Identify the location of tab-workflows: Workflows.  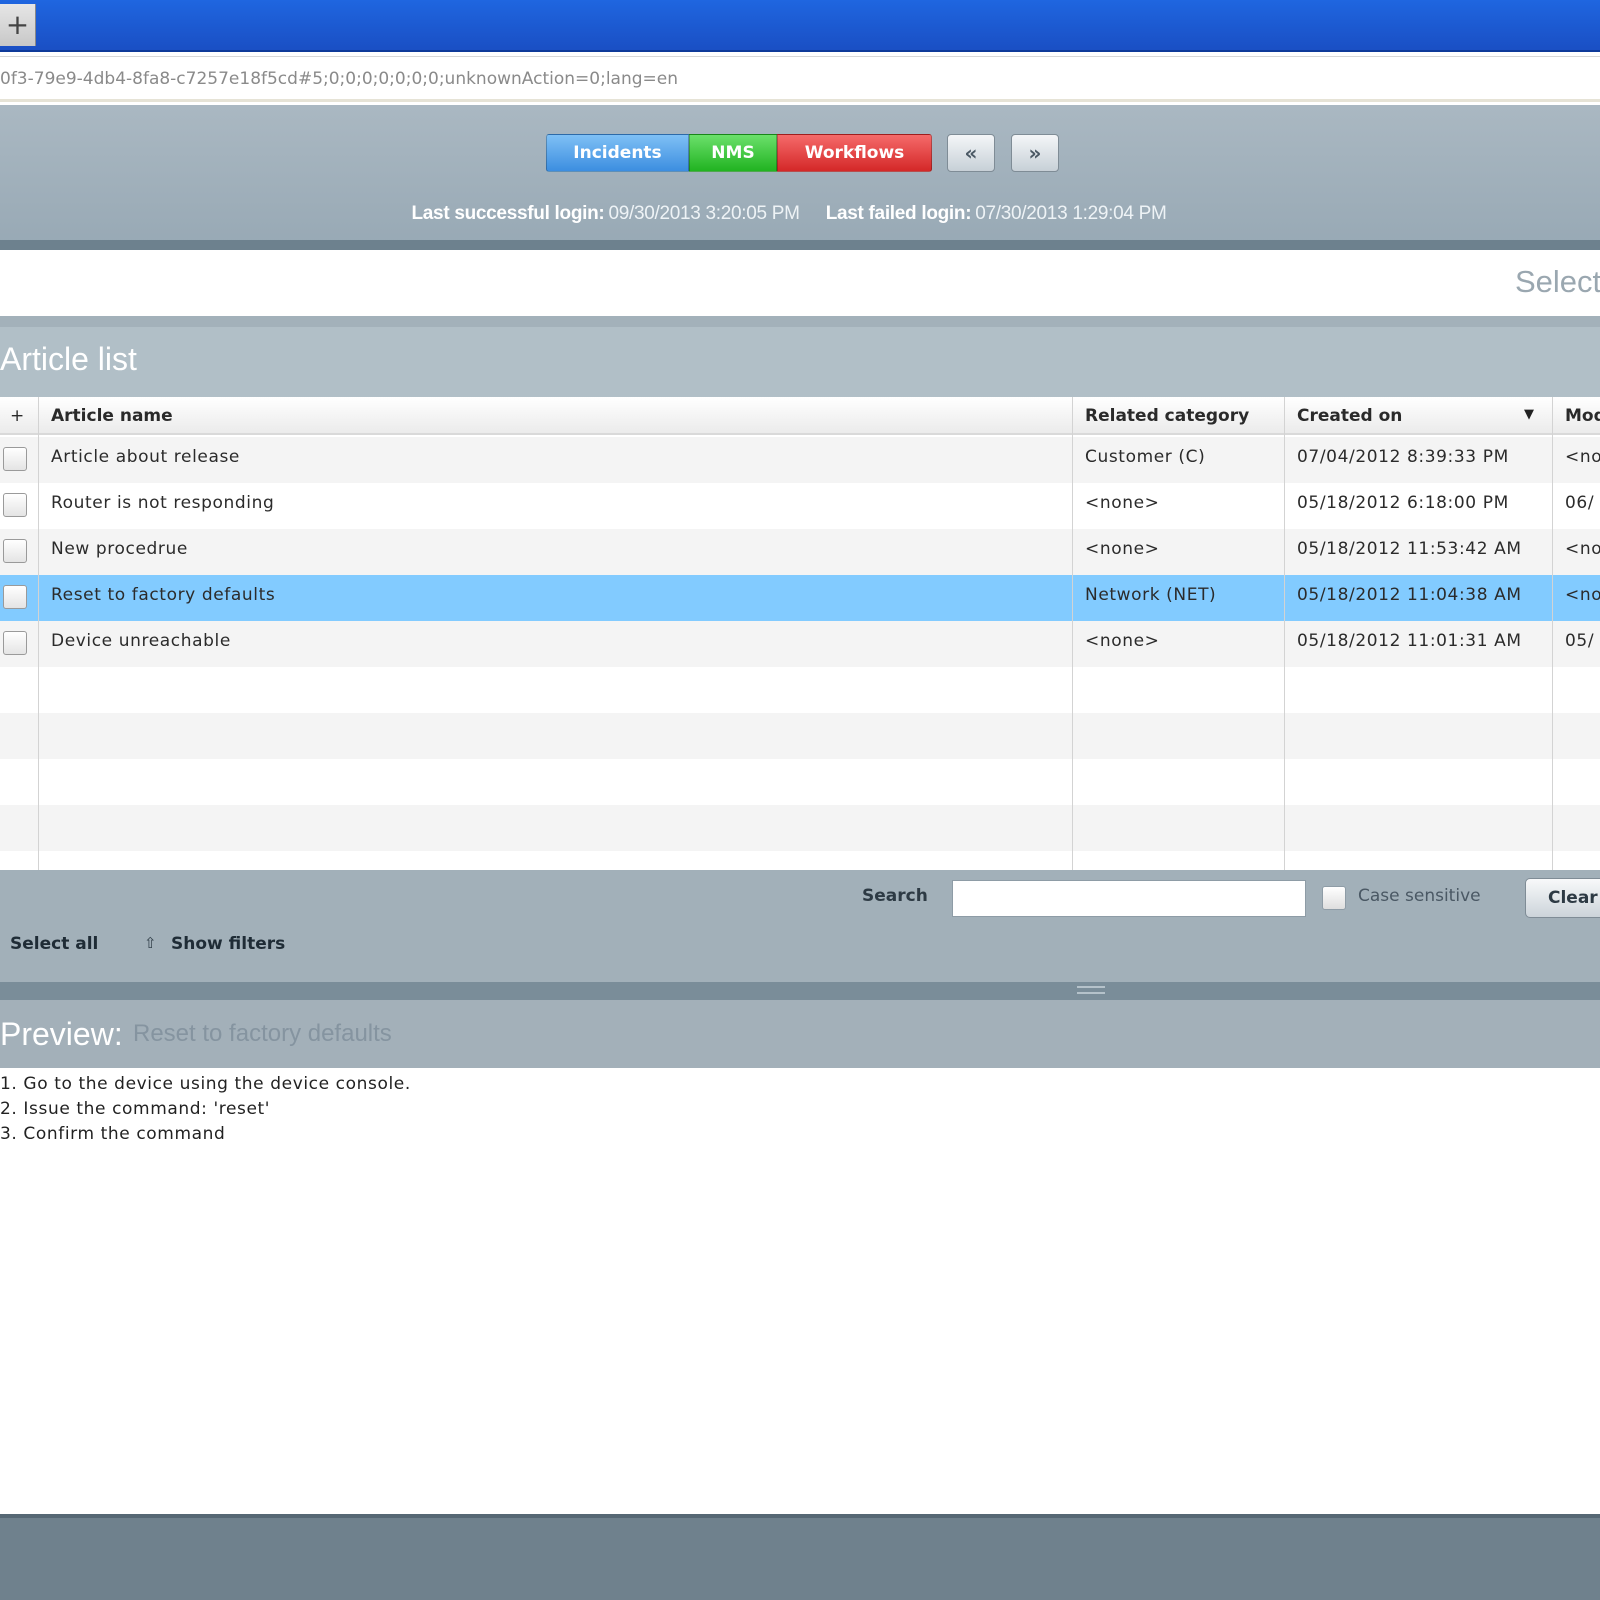
(854, 153).